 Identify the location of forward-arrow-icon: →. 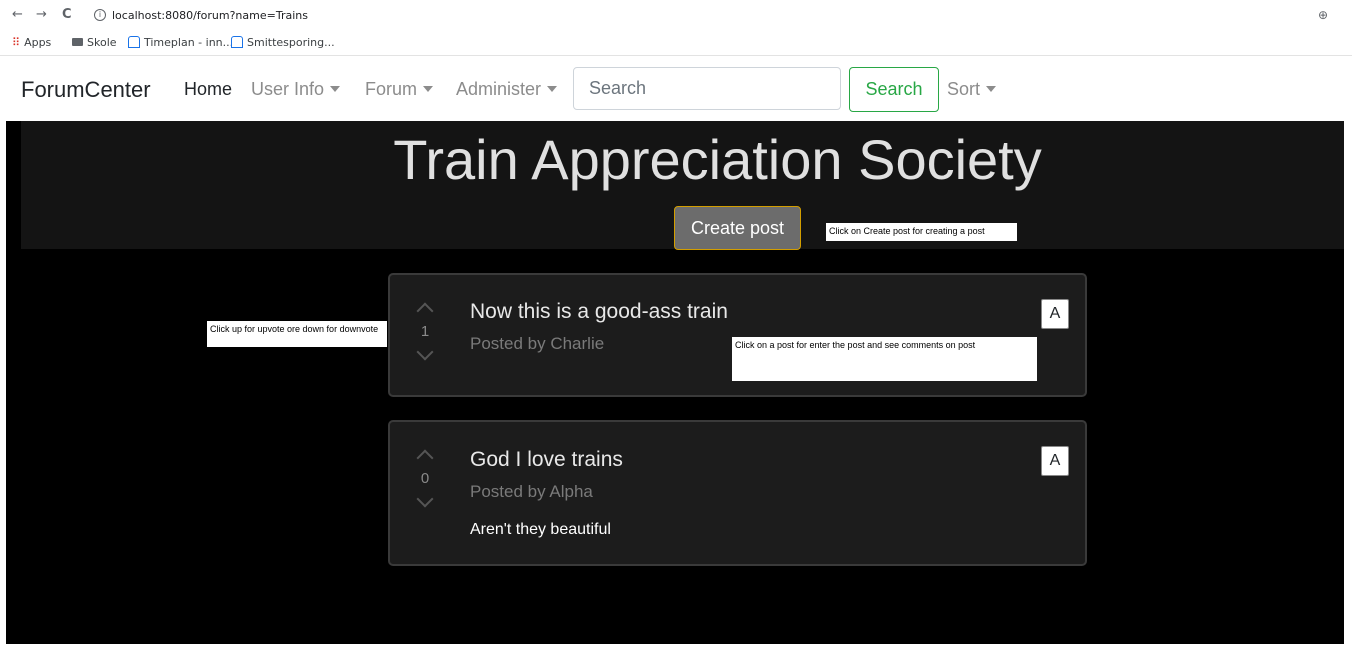
(41, 14).